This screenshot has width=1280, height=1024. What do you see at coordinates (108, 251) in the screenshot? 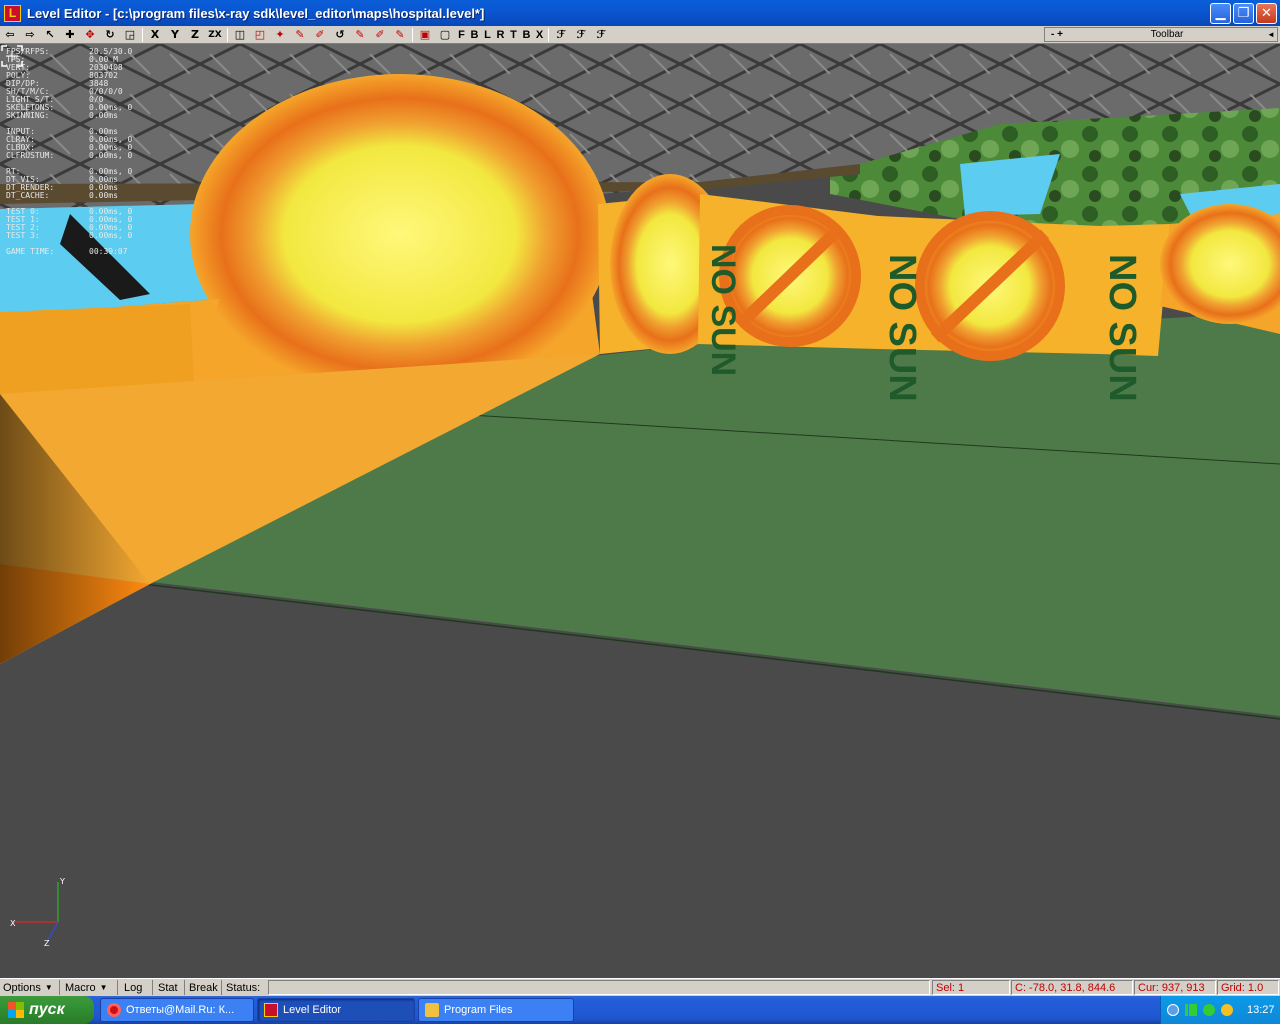
I see `stat-value: 00:39:07` at bounding box center [108, 251].